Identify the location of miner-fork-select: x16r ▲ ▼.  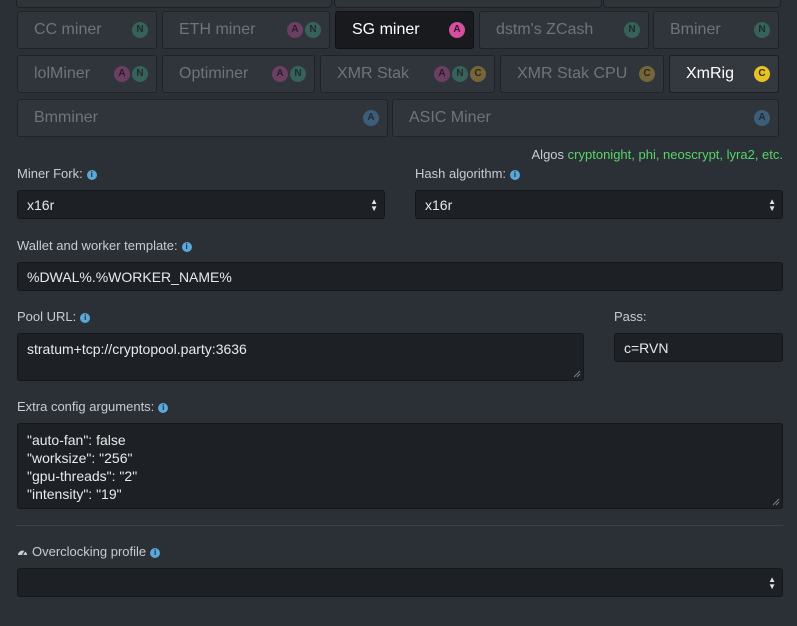
(201, 204).